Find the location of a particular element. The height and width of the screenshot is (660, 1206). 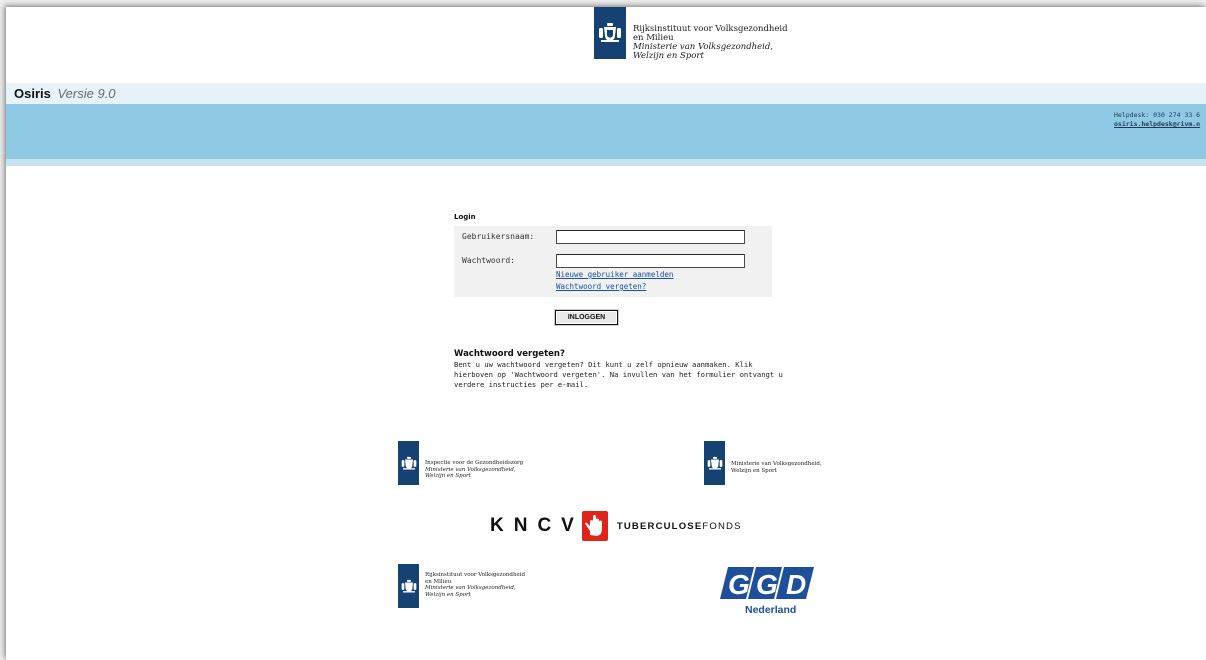

help-title: Wachtwoord vergeten? is located at coordinates (509, 354).